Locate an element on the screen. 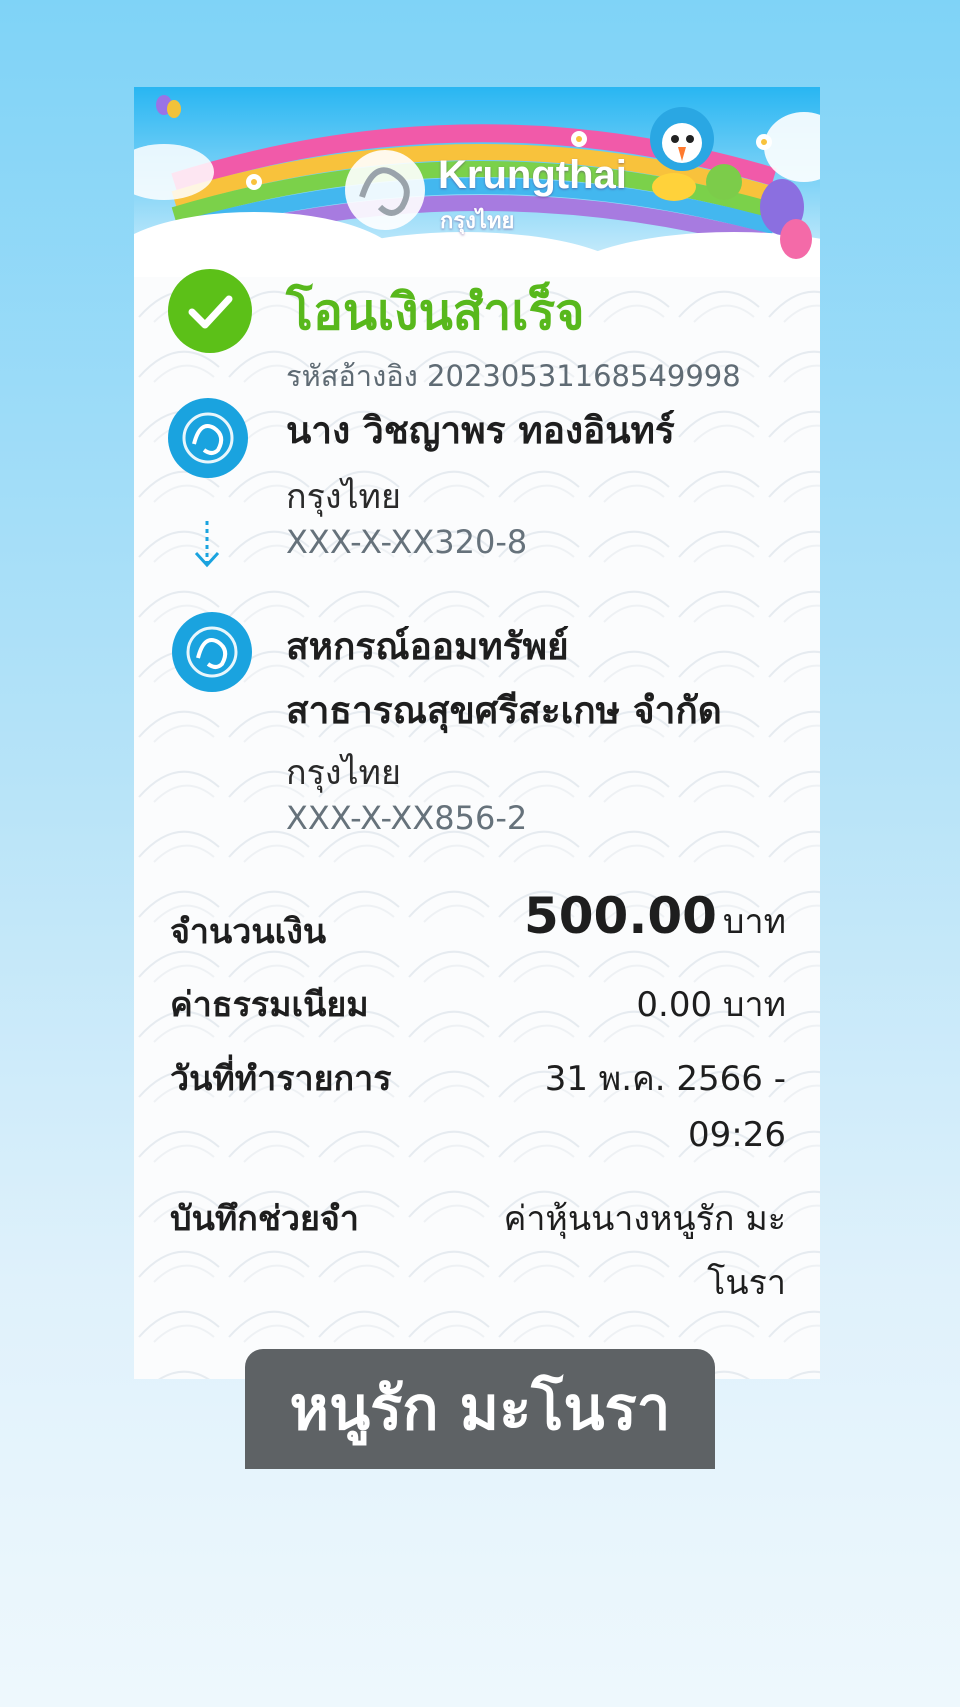  reference-number: รหัสอ้างอิง 20230531168549998 is located at coordinates (513, 376).